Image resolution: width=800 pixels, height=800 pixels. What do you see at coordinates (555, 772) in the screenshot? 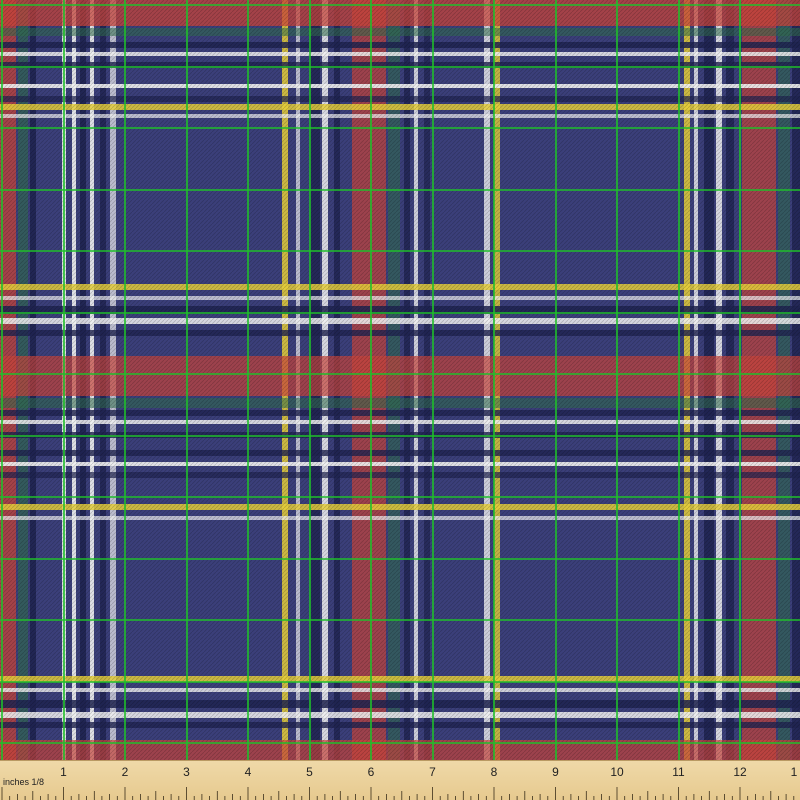
I see `ruler-number: 9` at bounding box center [555, 772].